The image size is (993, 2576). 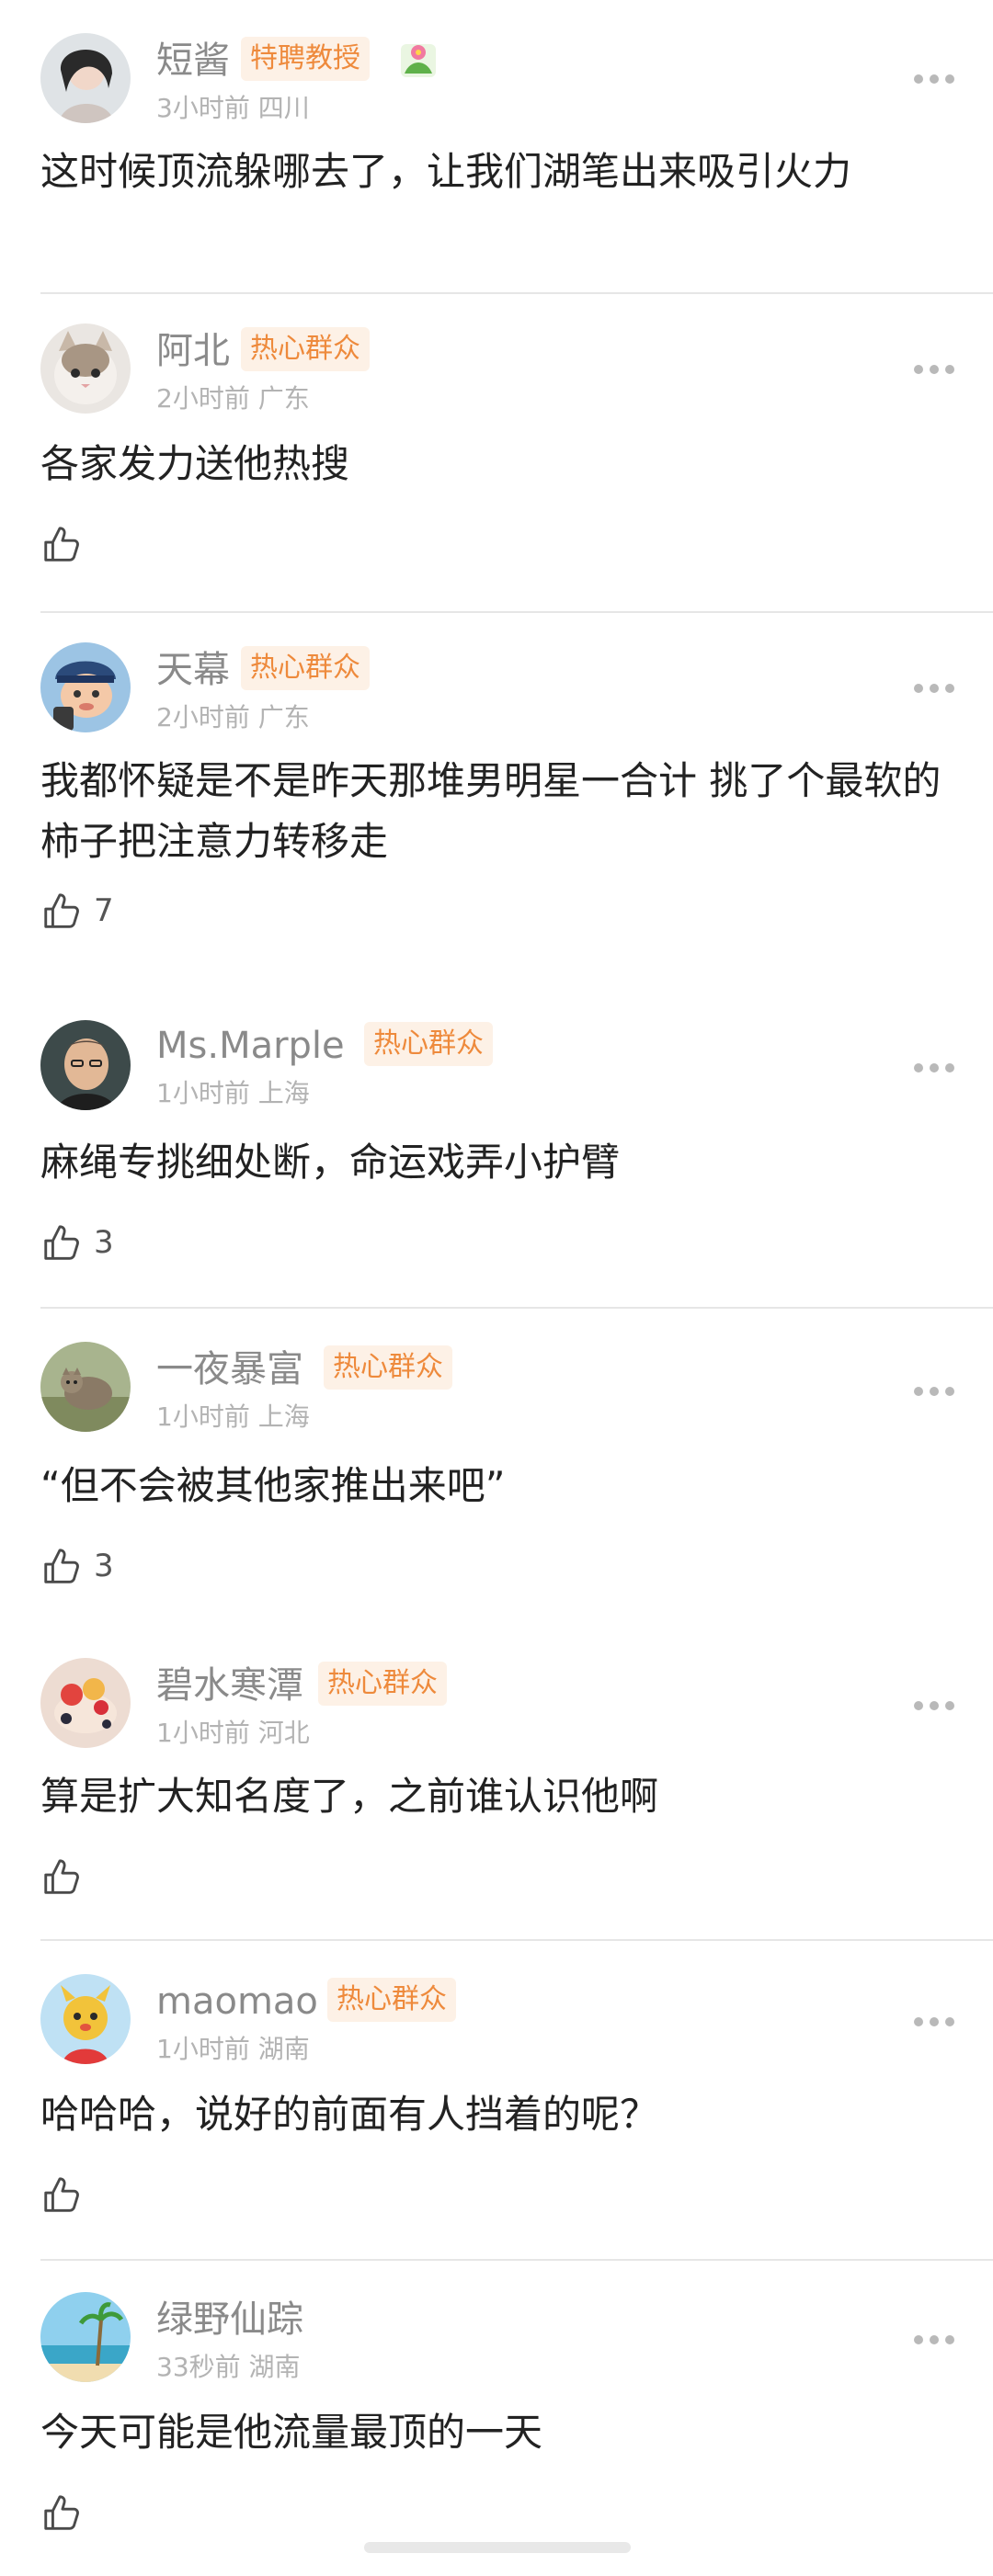 I want to click on comment-item: 碧水寒潭 热心群众 1小时前 河北 算是扩大知名度了，之前谁认识他啊, so click(x=496, y=1785).